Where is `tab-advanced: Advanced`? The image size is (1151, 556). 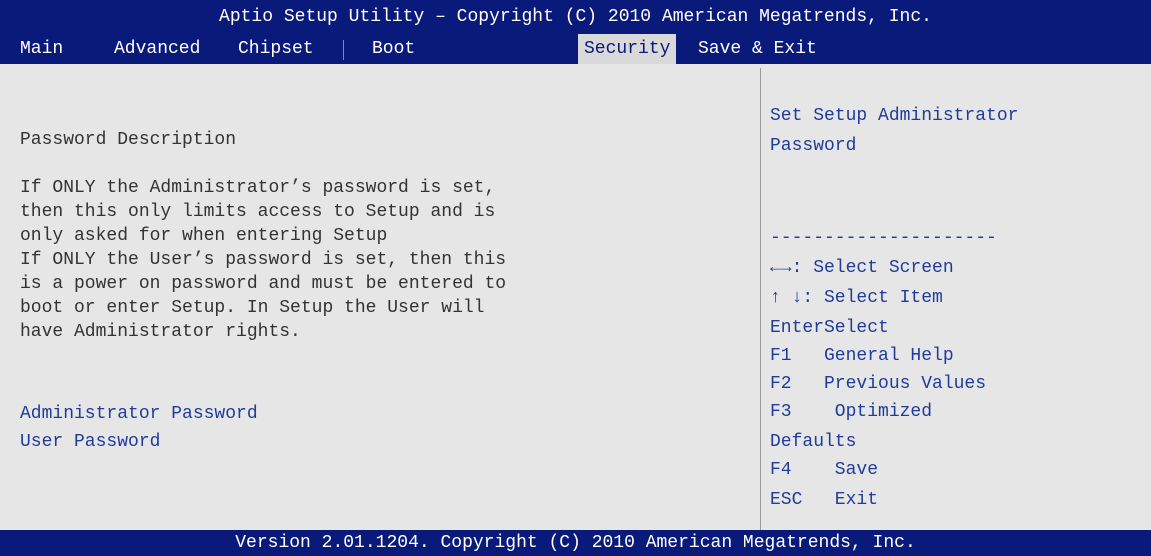 tab-advanced: Advanced is located at coordinates (157, 49).